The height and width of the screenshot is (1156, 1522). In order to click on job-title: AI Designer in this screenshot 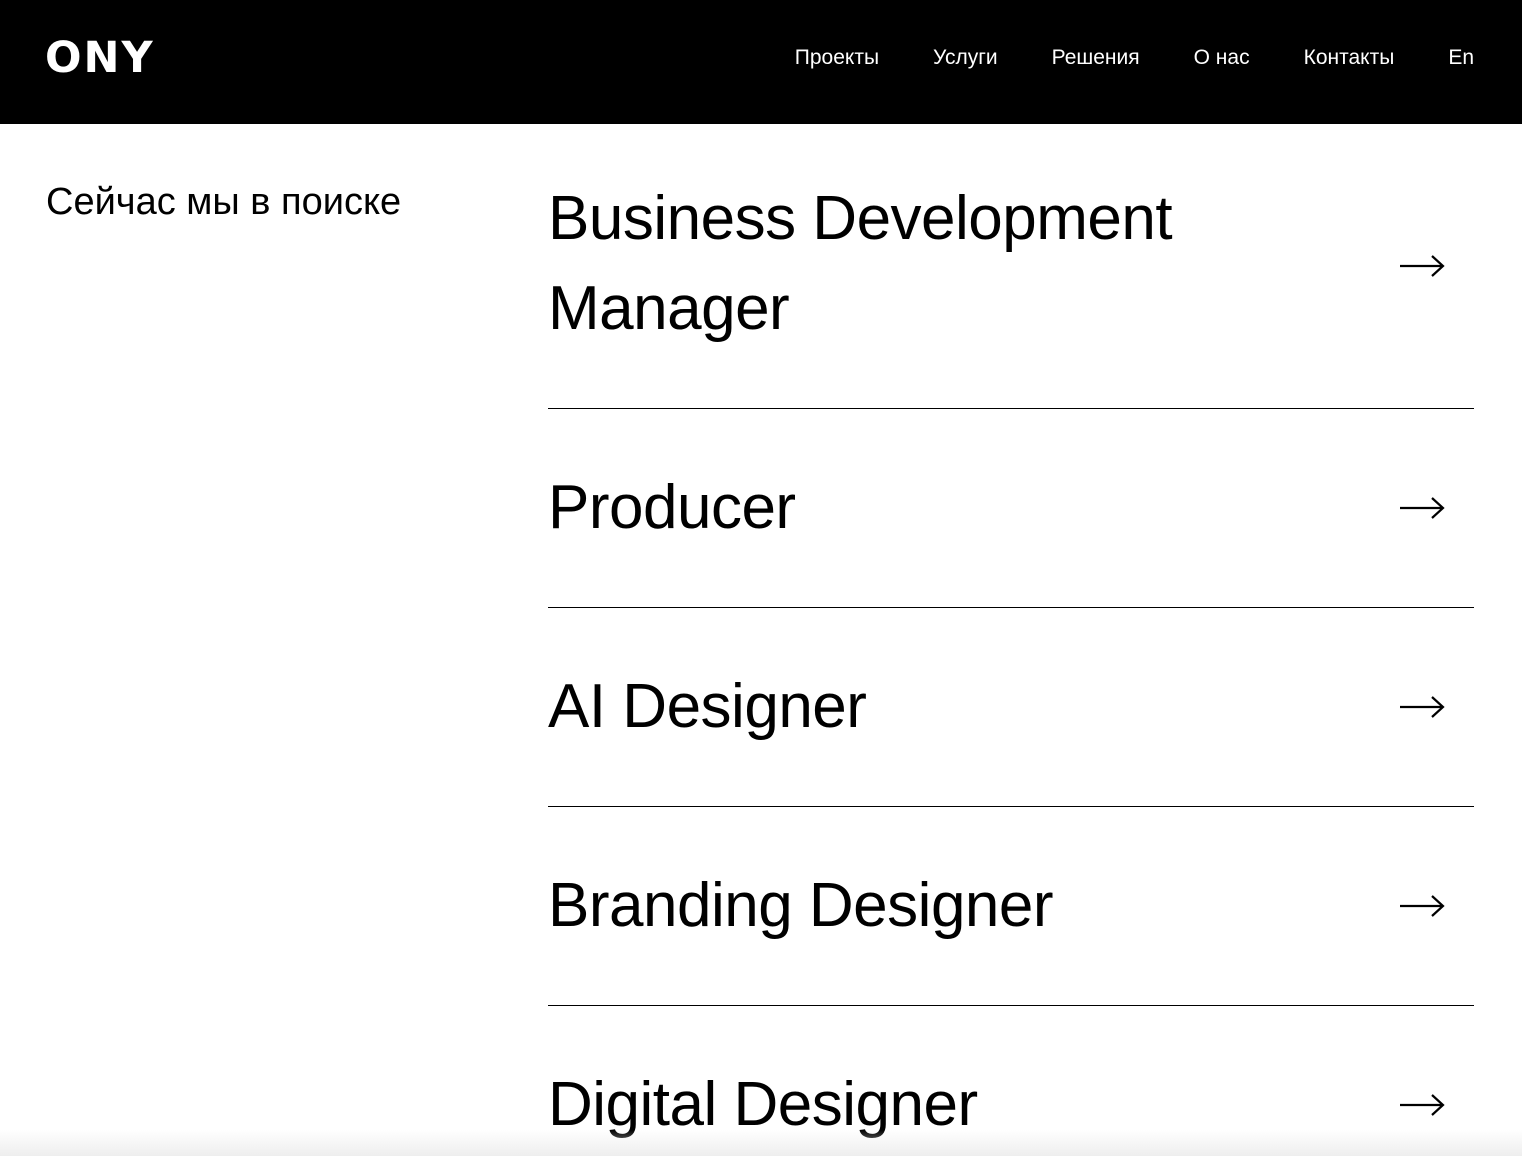, I will do `click(707, 706)`.